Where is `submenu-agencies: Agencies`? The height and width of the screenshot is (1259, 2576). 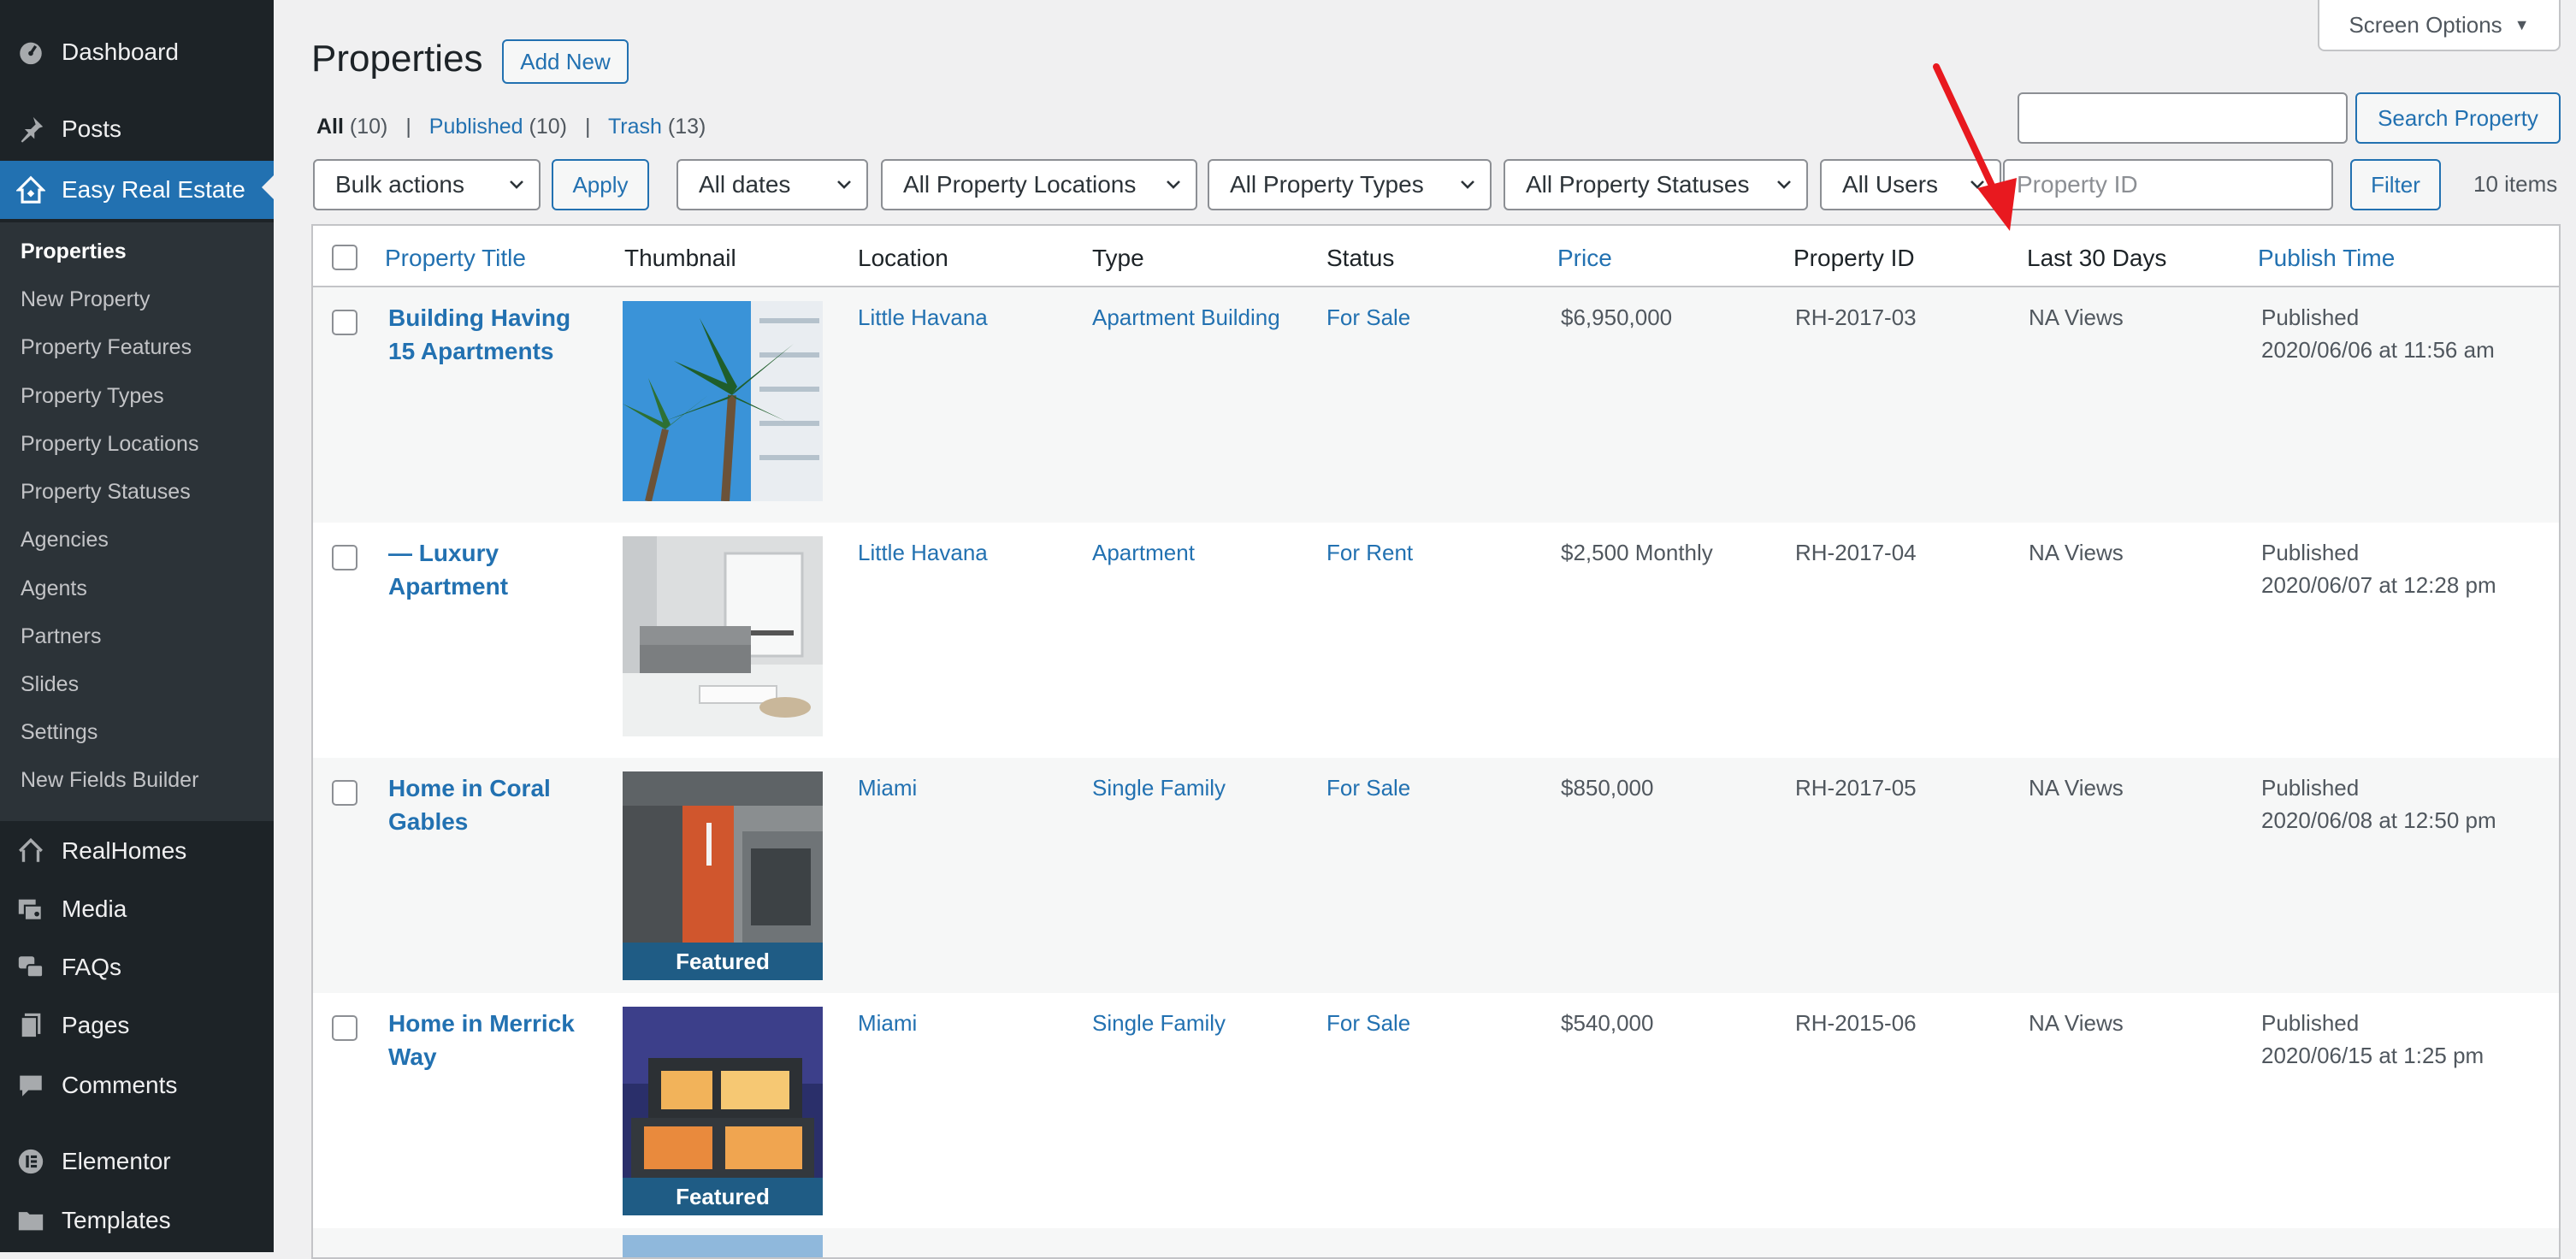 submenu-agencies: Agencies is located at coordinates (65, 540).